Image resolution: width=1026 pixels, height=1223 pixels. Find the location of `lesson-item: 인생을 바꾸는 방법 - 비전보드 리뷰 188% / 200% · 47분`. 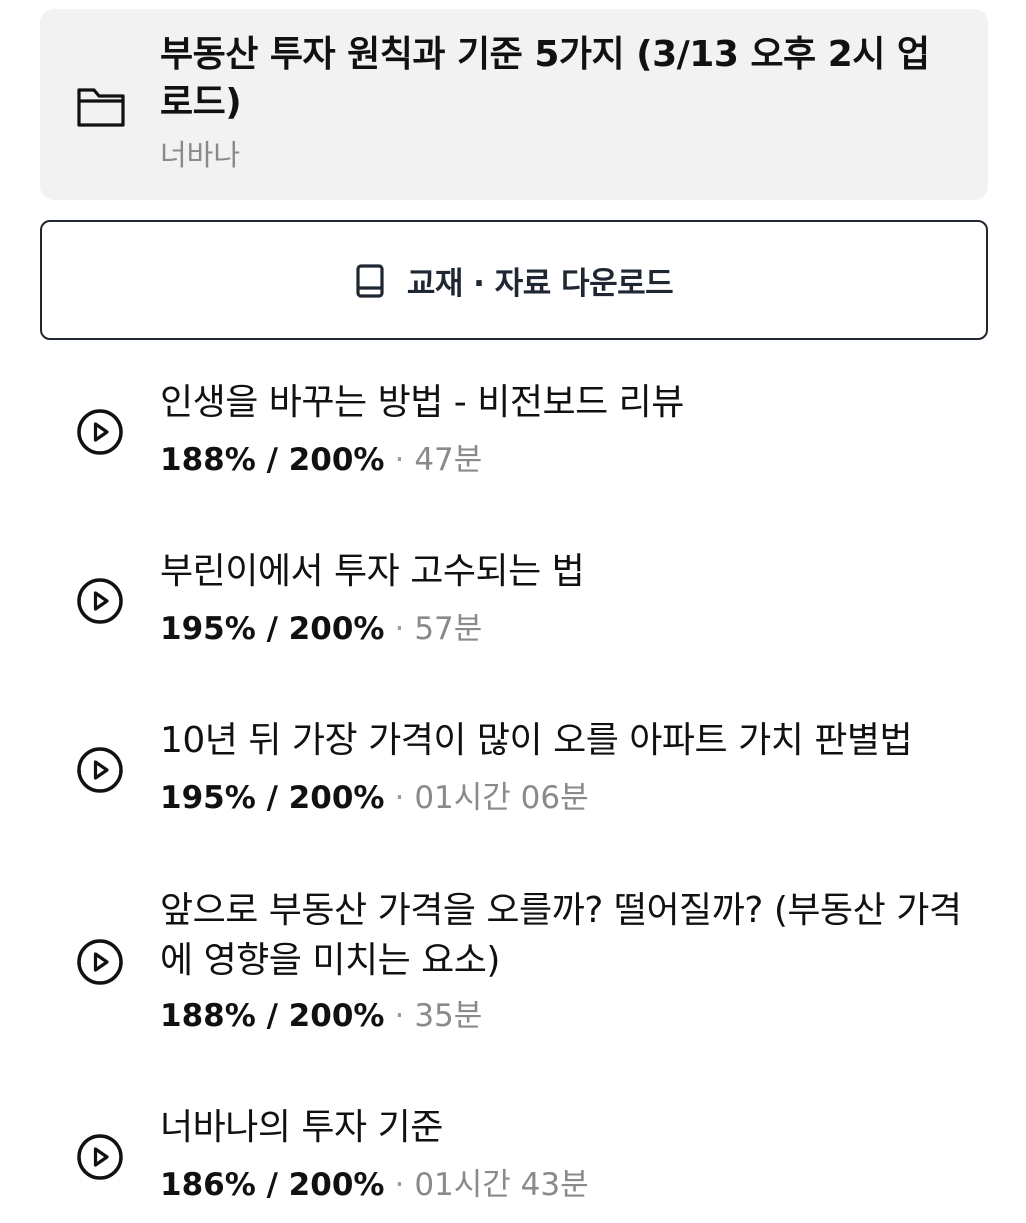

lesson-item: 인생을 바꾸는 방법 - 비전보드 리뷰 188% / 200% · 47분 is located at coordinates (514, 433).